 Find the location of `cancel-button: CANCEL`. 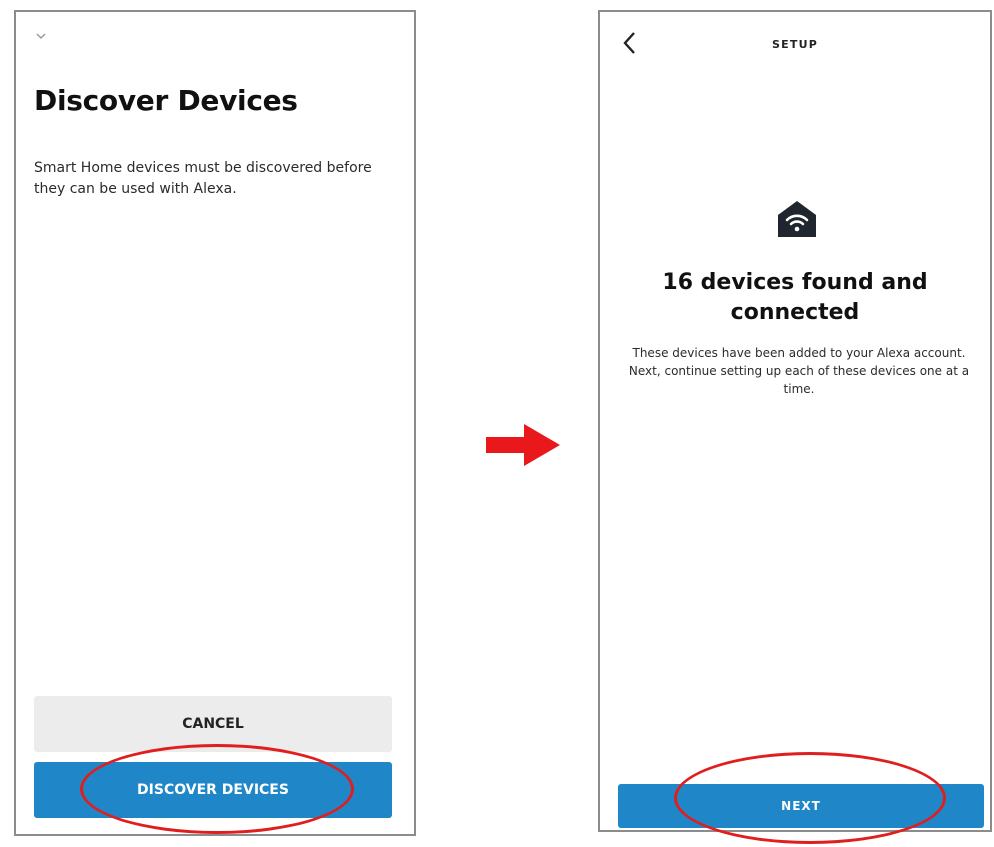

cancel-button: CANCEL is located at coordinates (213, 724).